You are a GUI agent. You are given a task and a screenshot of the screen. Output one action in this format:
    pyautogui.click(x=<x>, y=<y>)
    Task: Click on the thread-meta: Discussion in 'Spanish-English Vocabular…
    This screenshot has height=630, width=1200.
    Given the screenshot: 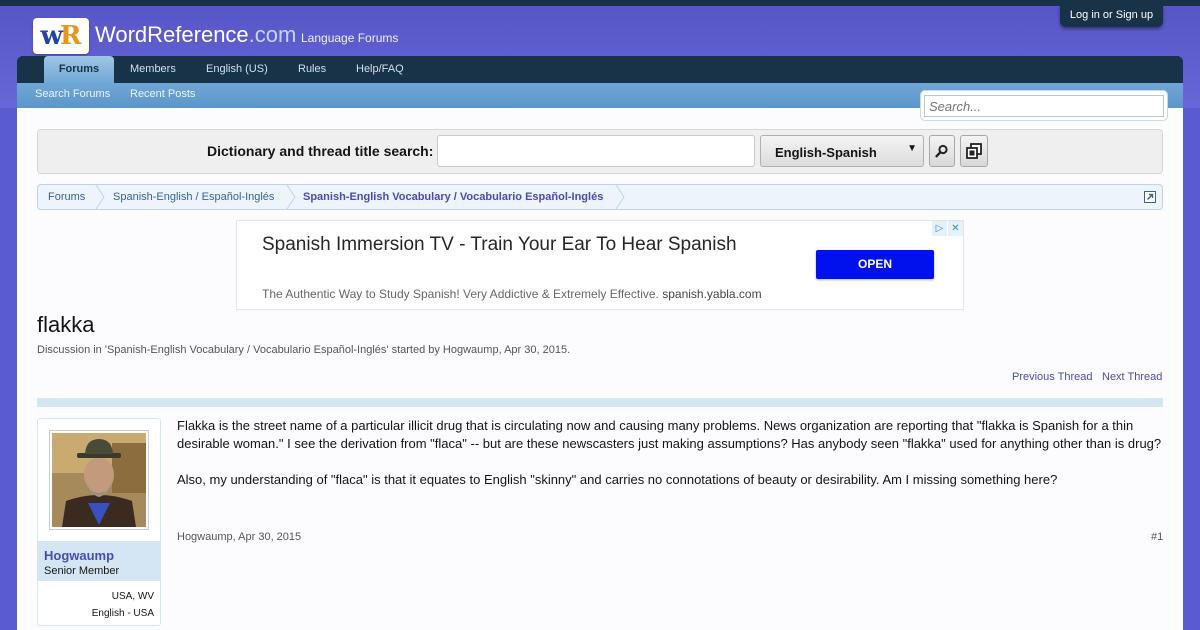 What is the action you would take?
    pyautogui.click(x=304, y=350)
    